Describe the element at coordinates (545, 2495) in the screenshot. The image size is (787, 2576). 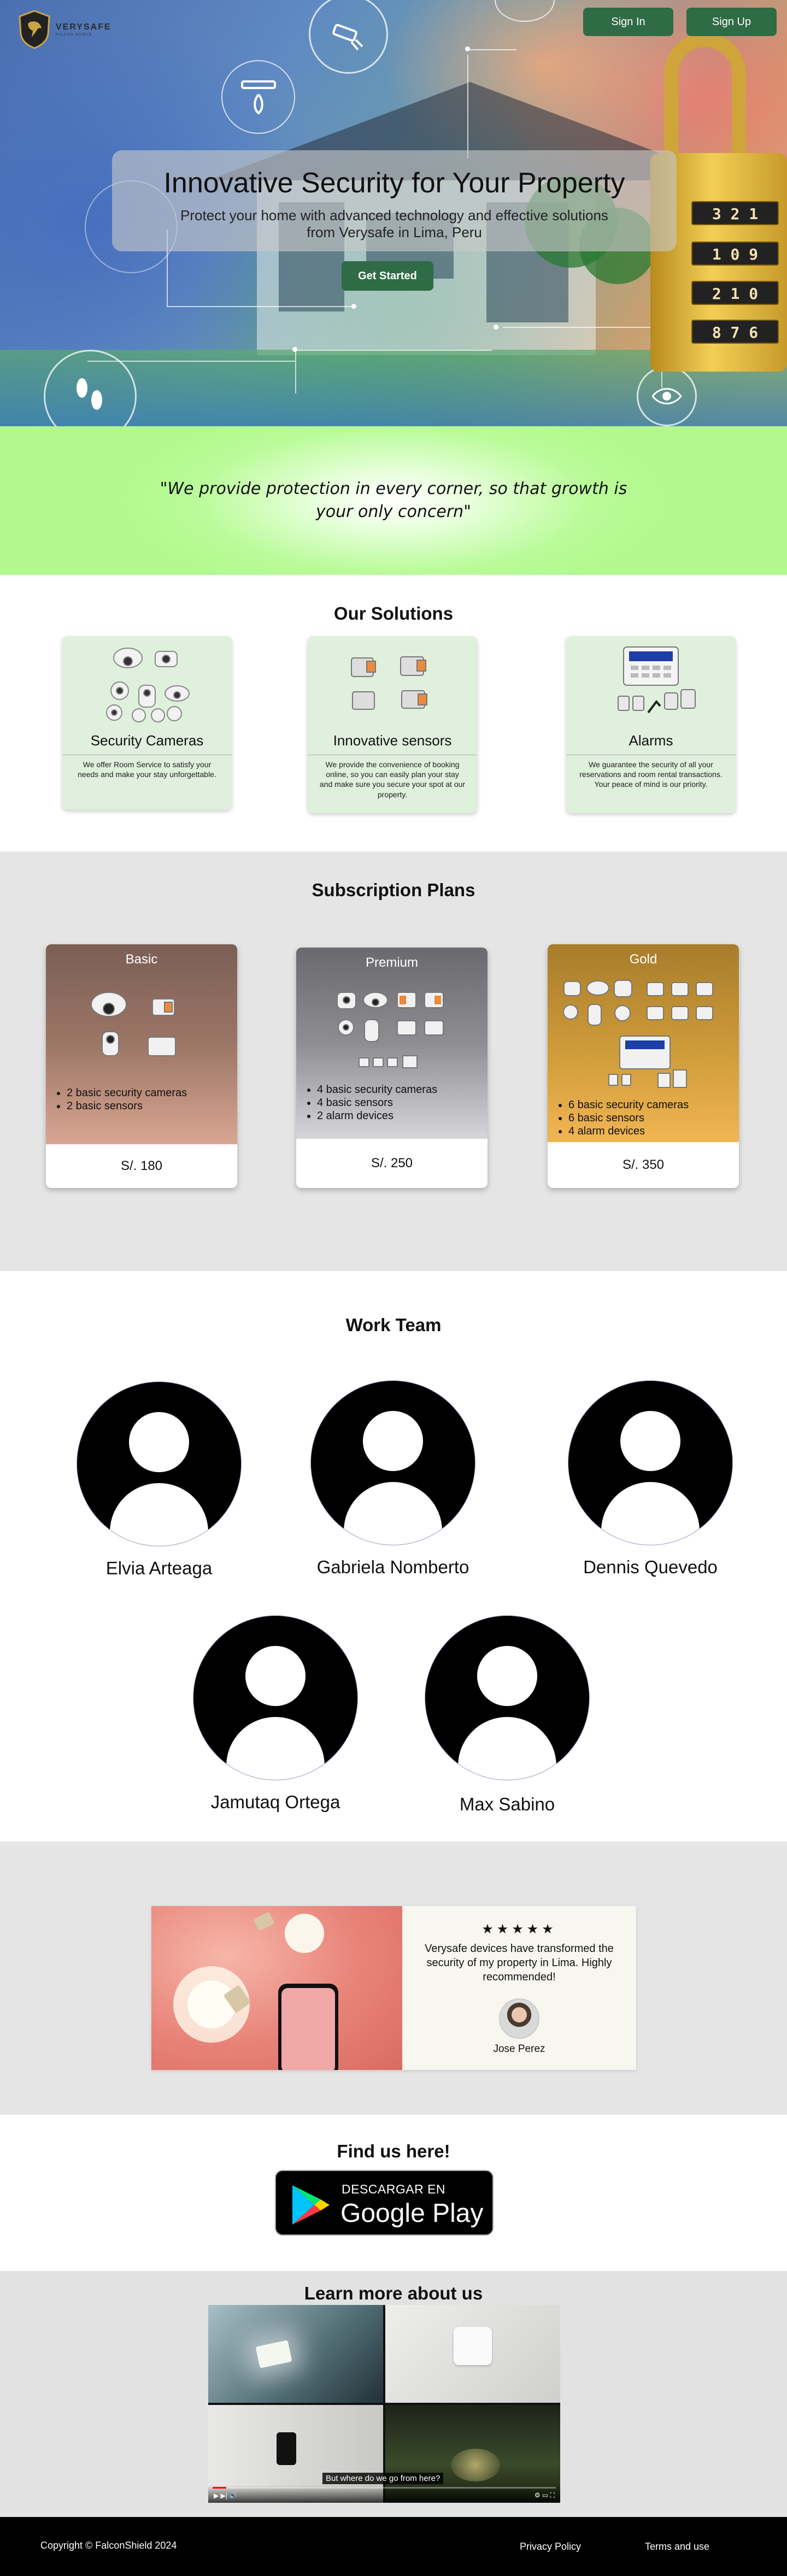
I see `settings-icon: ⚙ ▭ ⛶` at that location.